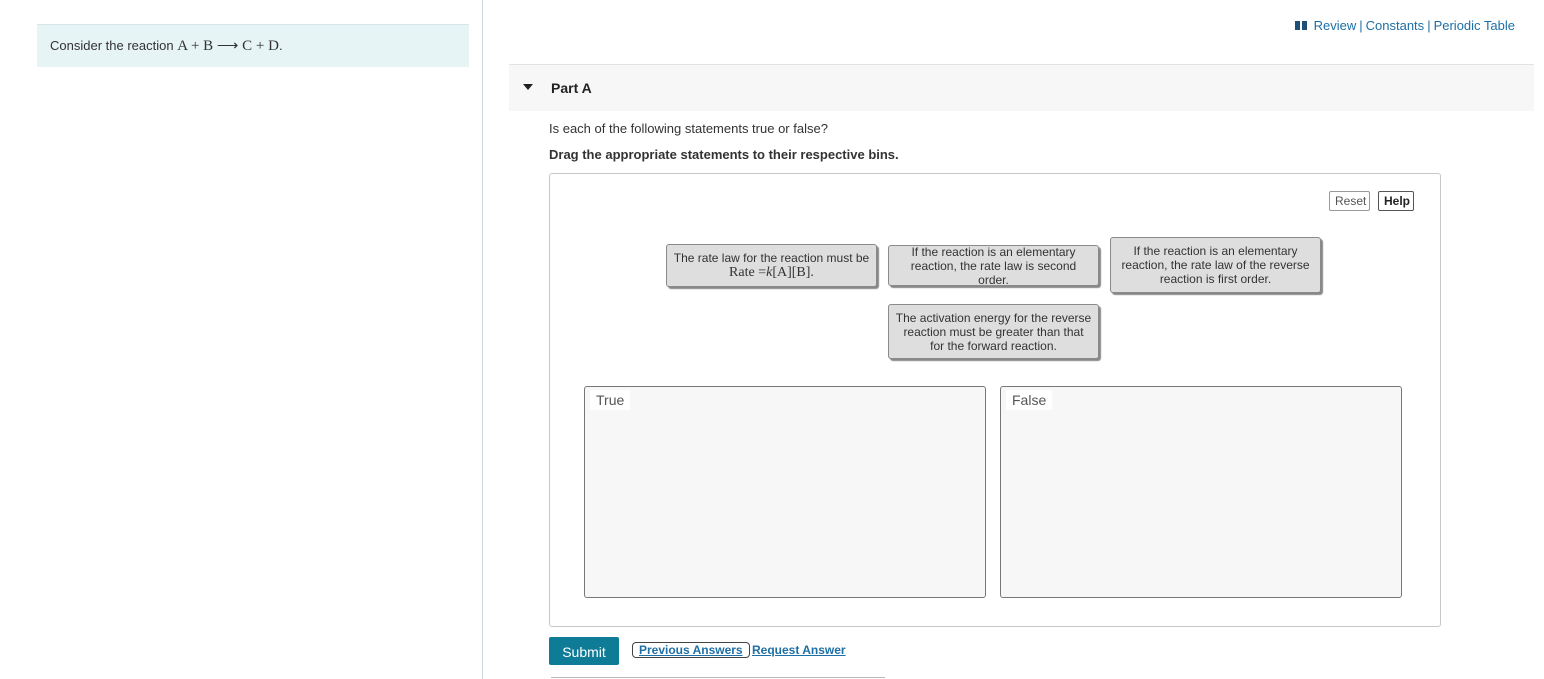 Image resolution: width=1544 pixels, height=679 pixels. I want to click on caret-down-icon, so click(528, 87).